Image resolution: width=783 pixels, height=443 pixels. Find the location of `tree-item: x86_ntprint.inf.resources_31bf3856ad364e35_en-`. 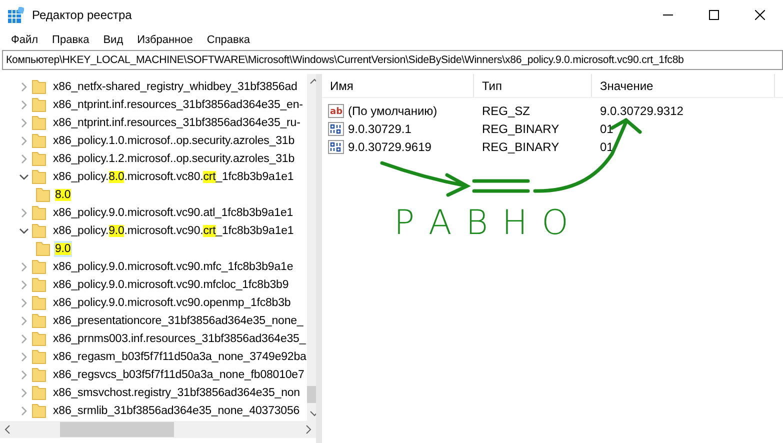

tree-item: x86_ntprint.inf.resources_31bf3856ad364e35_en- is located at coordinates (178, 105).